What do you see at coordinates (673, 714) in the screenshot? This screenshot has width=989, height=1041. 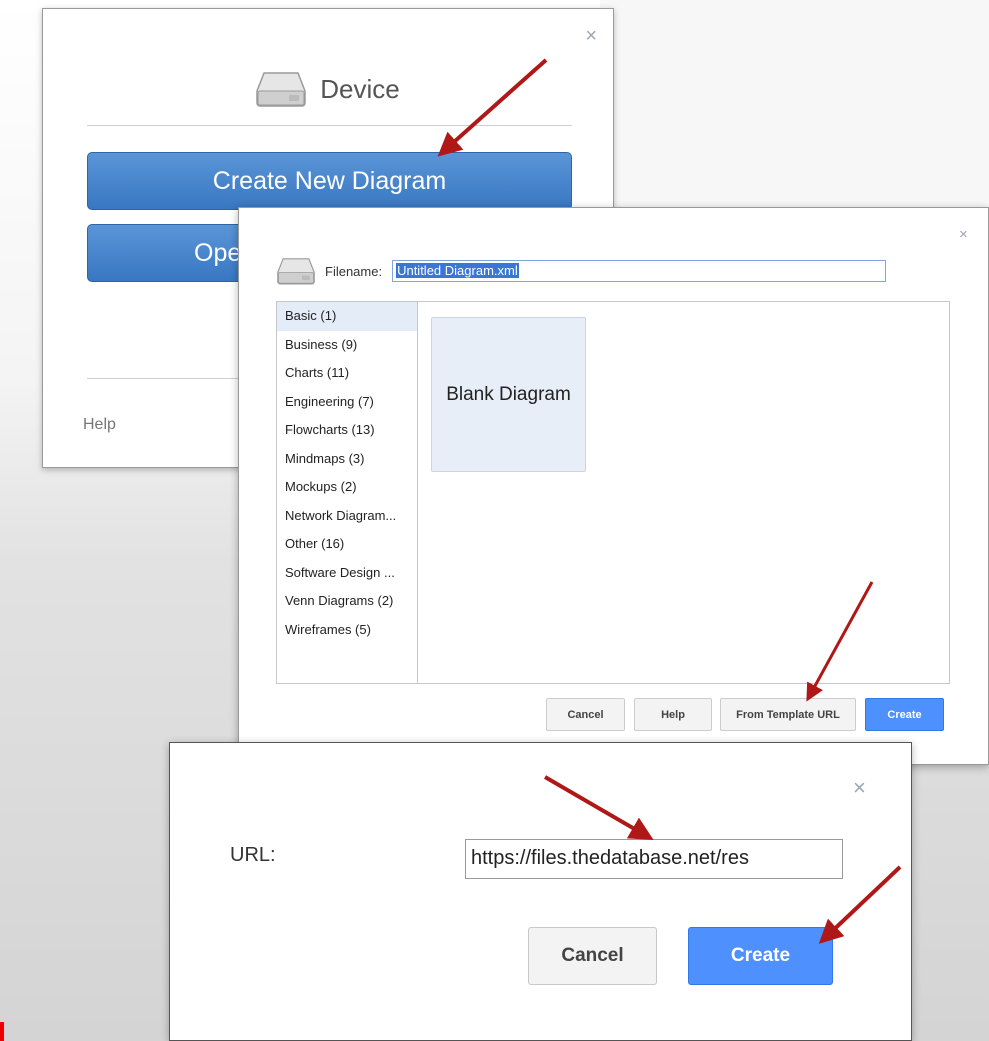 I see `help-button: Help` at bounding box center [673, 714].